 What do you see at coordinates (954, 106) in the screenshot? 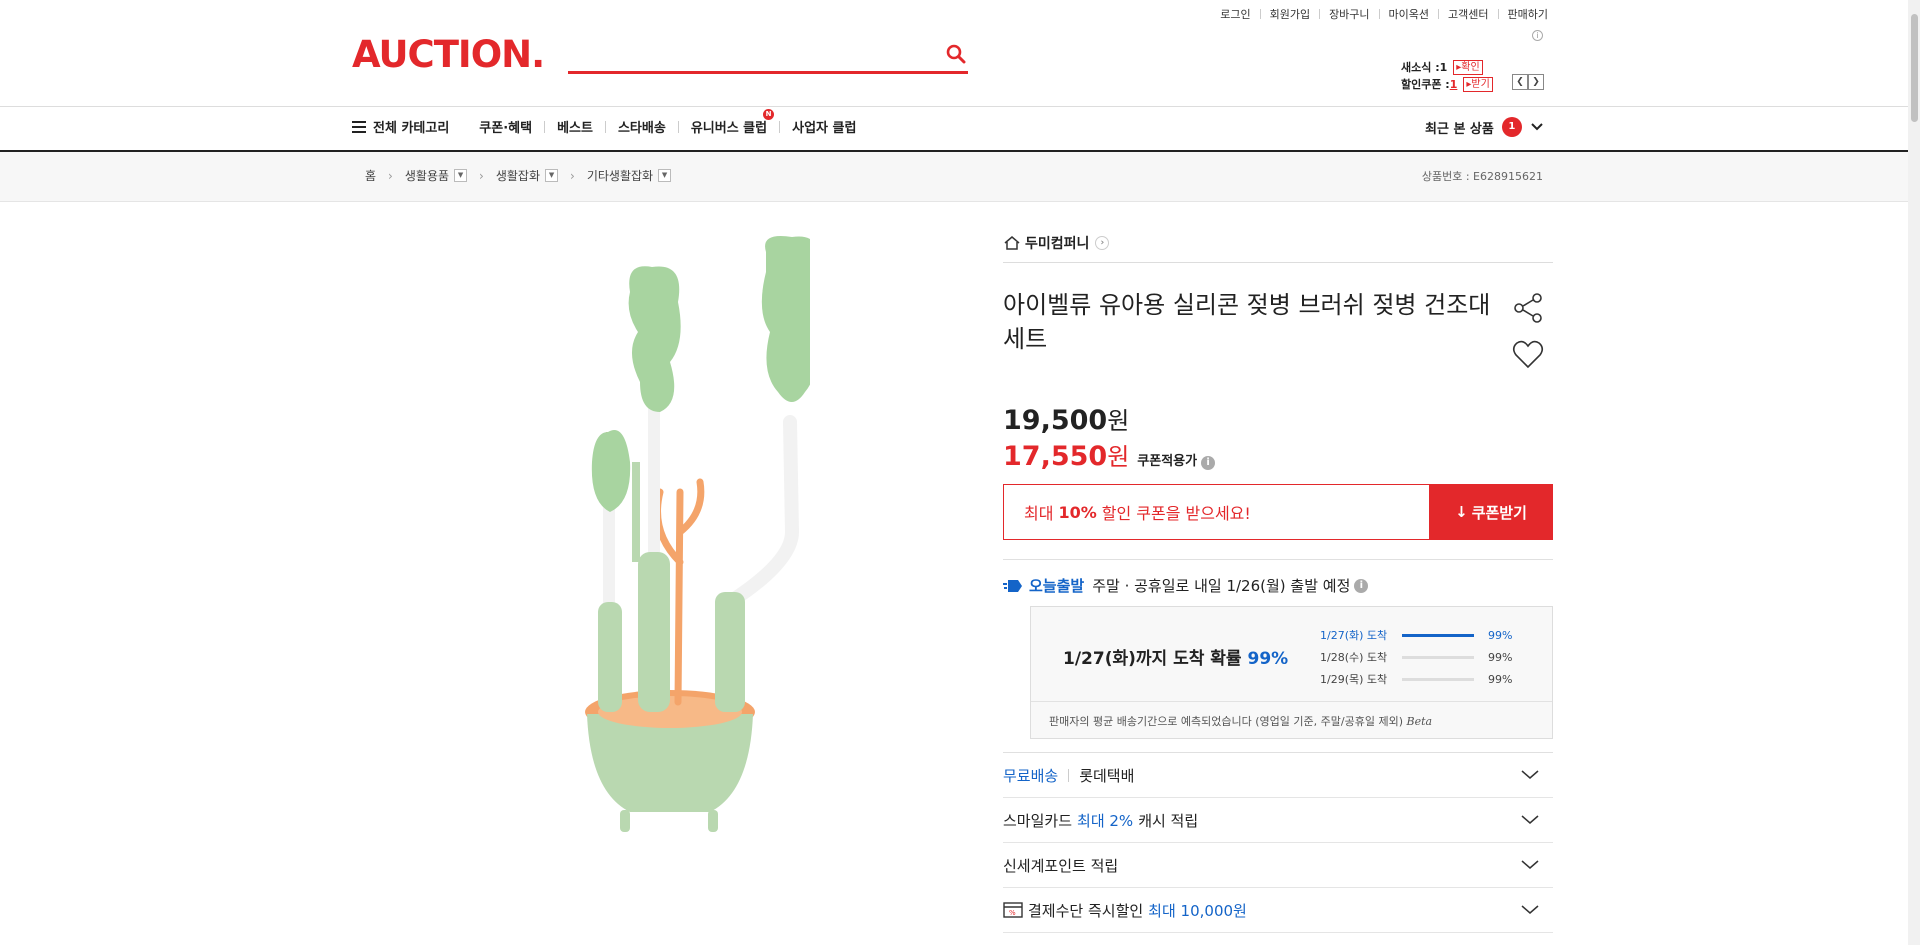
I see `nav-divider` at bounding box center [954, 106].